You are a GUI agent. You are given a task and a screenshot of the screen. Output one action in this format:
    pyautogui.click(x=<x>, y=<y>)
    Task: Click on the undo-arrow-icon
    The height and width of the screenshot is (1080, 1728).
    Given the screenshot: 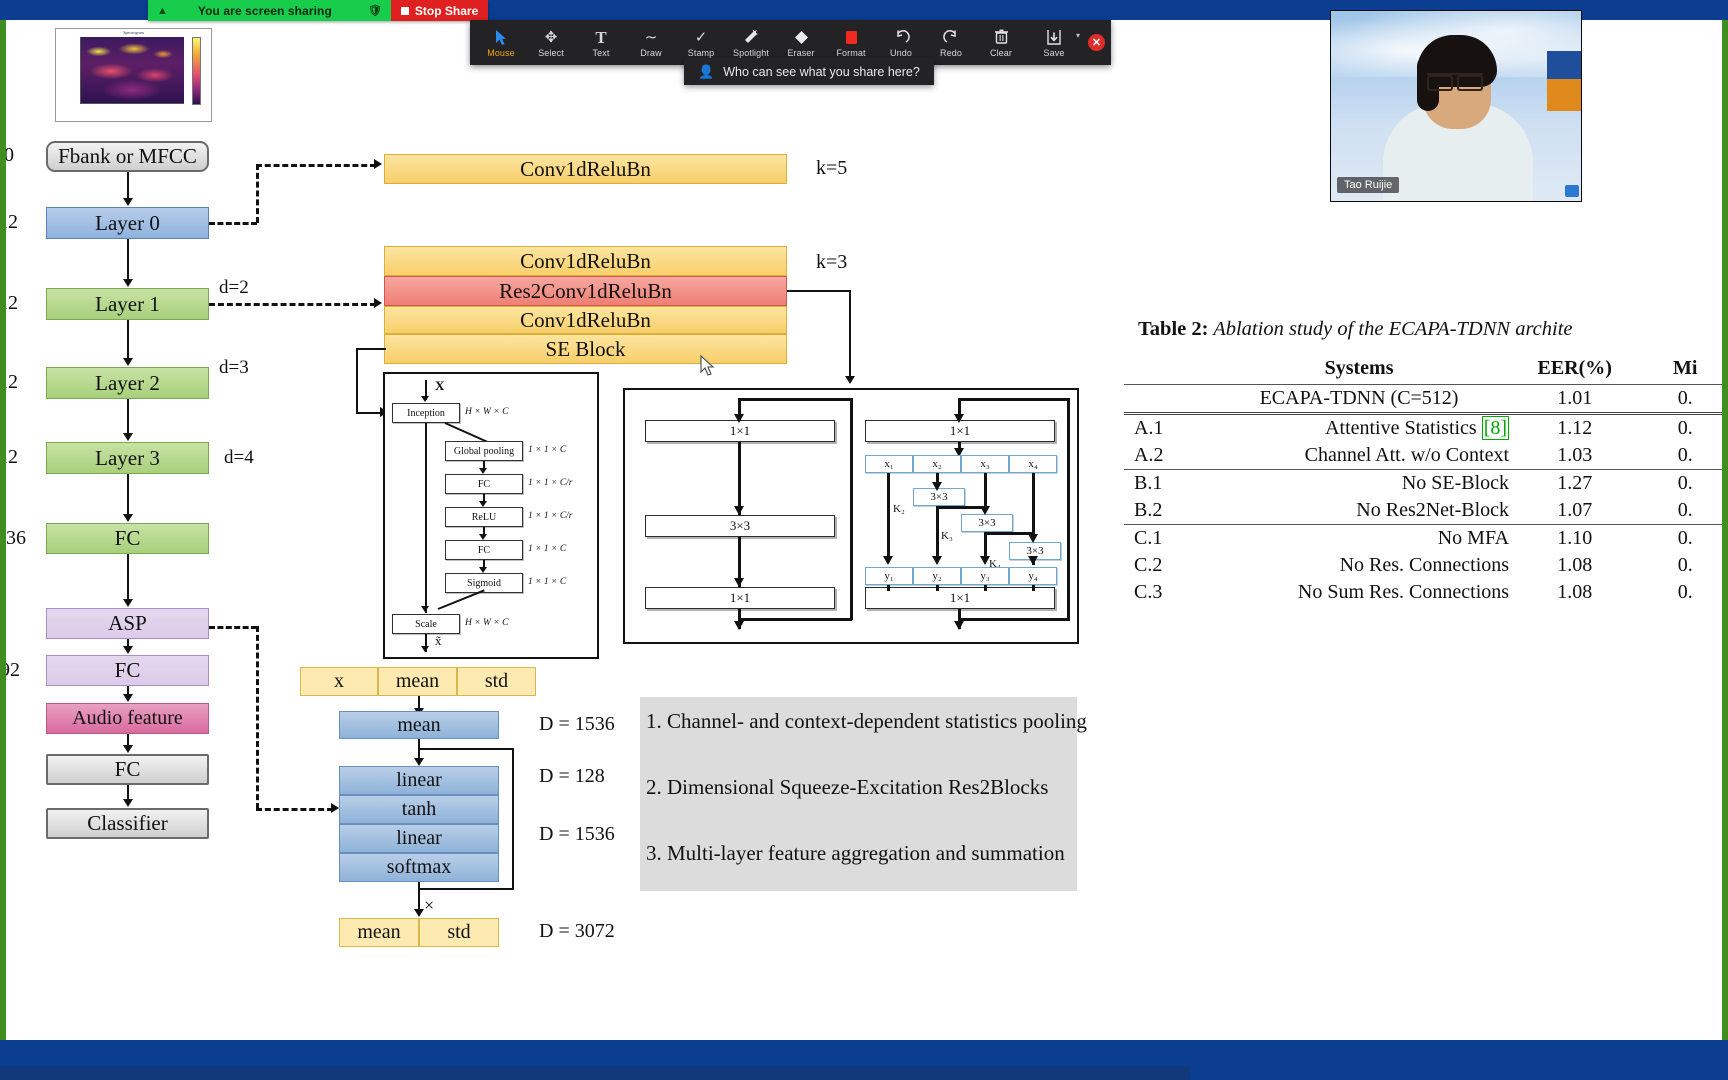 What is the action you would take?
    pyautogui.click(x=901, y=37)
    